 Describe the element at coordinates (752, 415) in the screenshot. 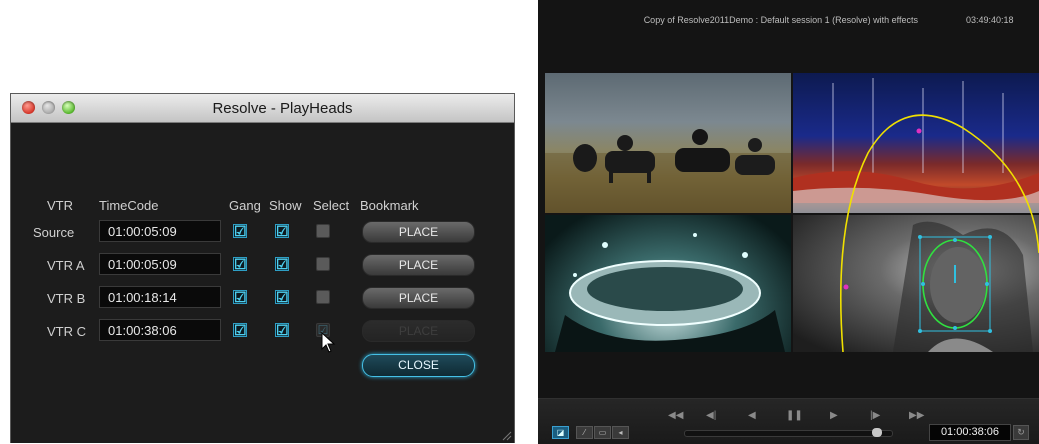

I see `play-reverse-button: ◀` at that location.